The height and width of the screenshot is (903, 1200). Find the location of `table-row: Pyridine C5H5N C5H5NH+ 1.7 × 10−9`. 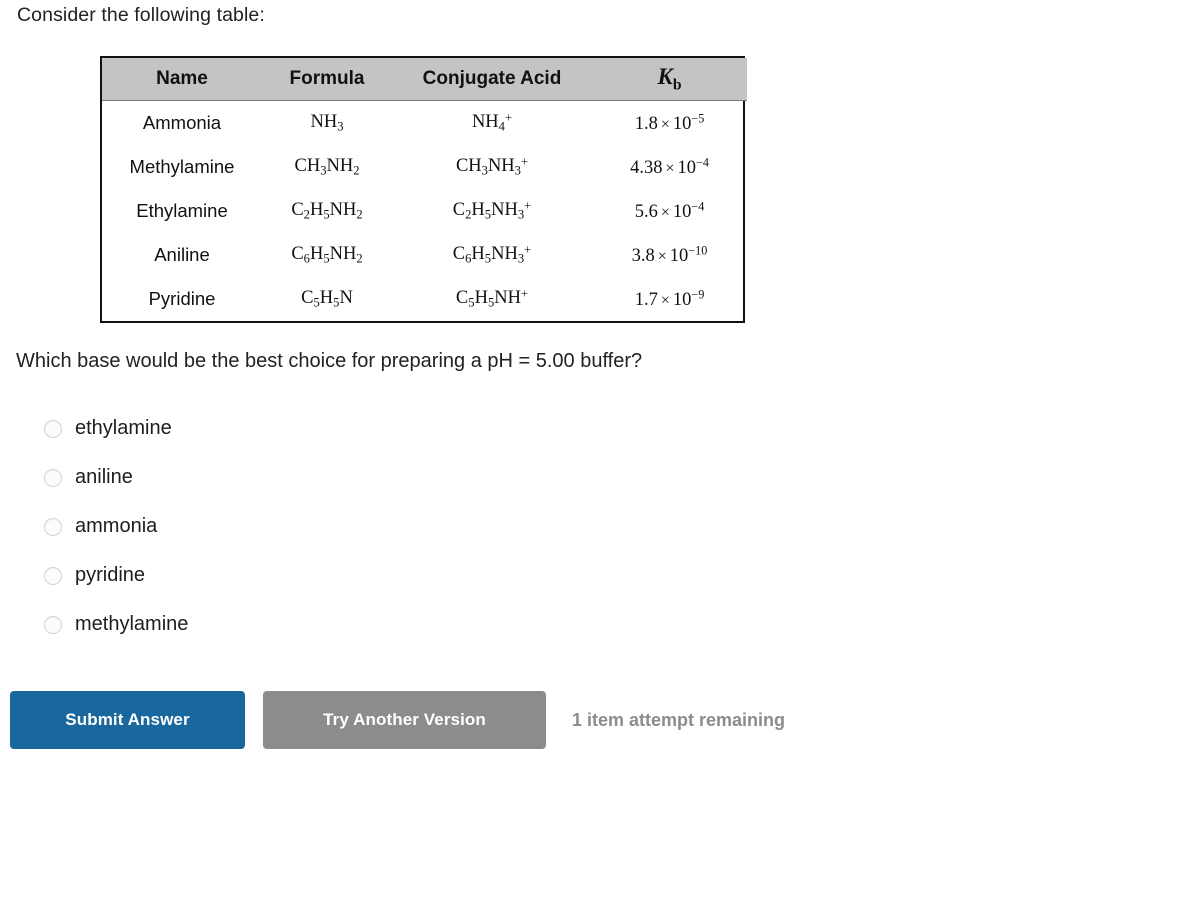

table-row: Pyridine C5H5N C5H5NH+ 1.7 × 10−9 is located at coordinates (424, 299).